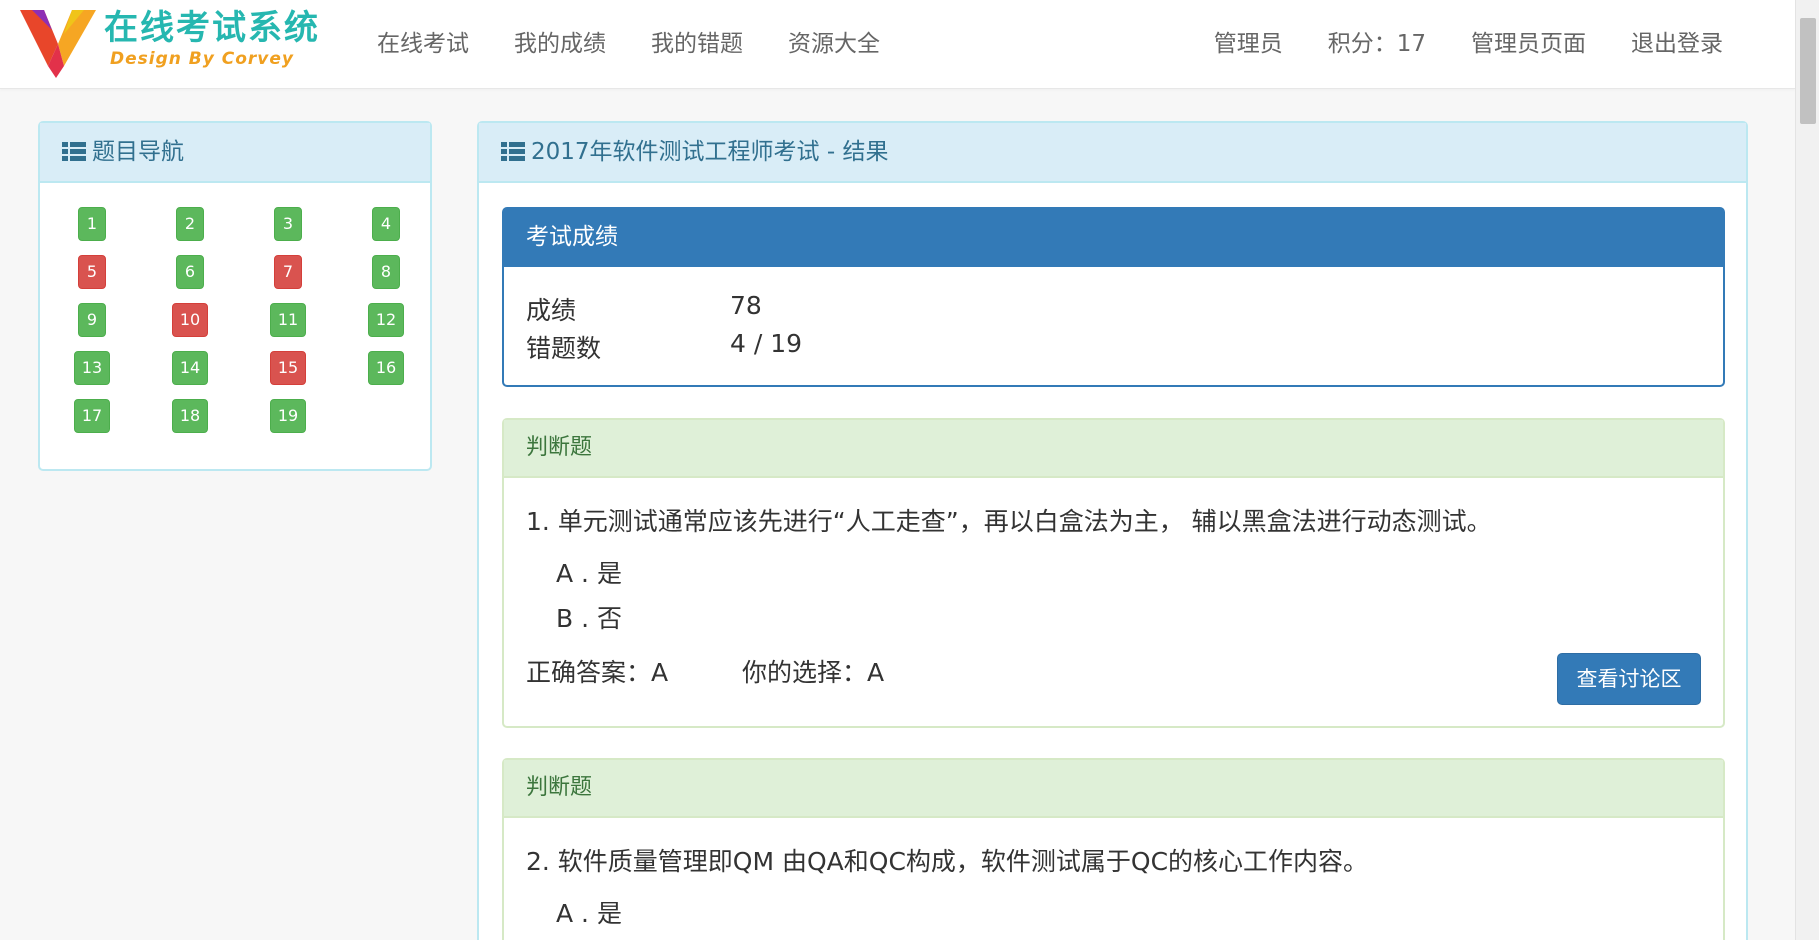  Describe the element at coordinates (1808, 71) in the screenshot. I see `scrollbar-thumb` at that location.